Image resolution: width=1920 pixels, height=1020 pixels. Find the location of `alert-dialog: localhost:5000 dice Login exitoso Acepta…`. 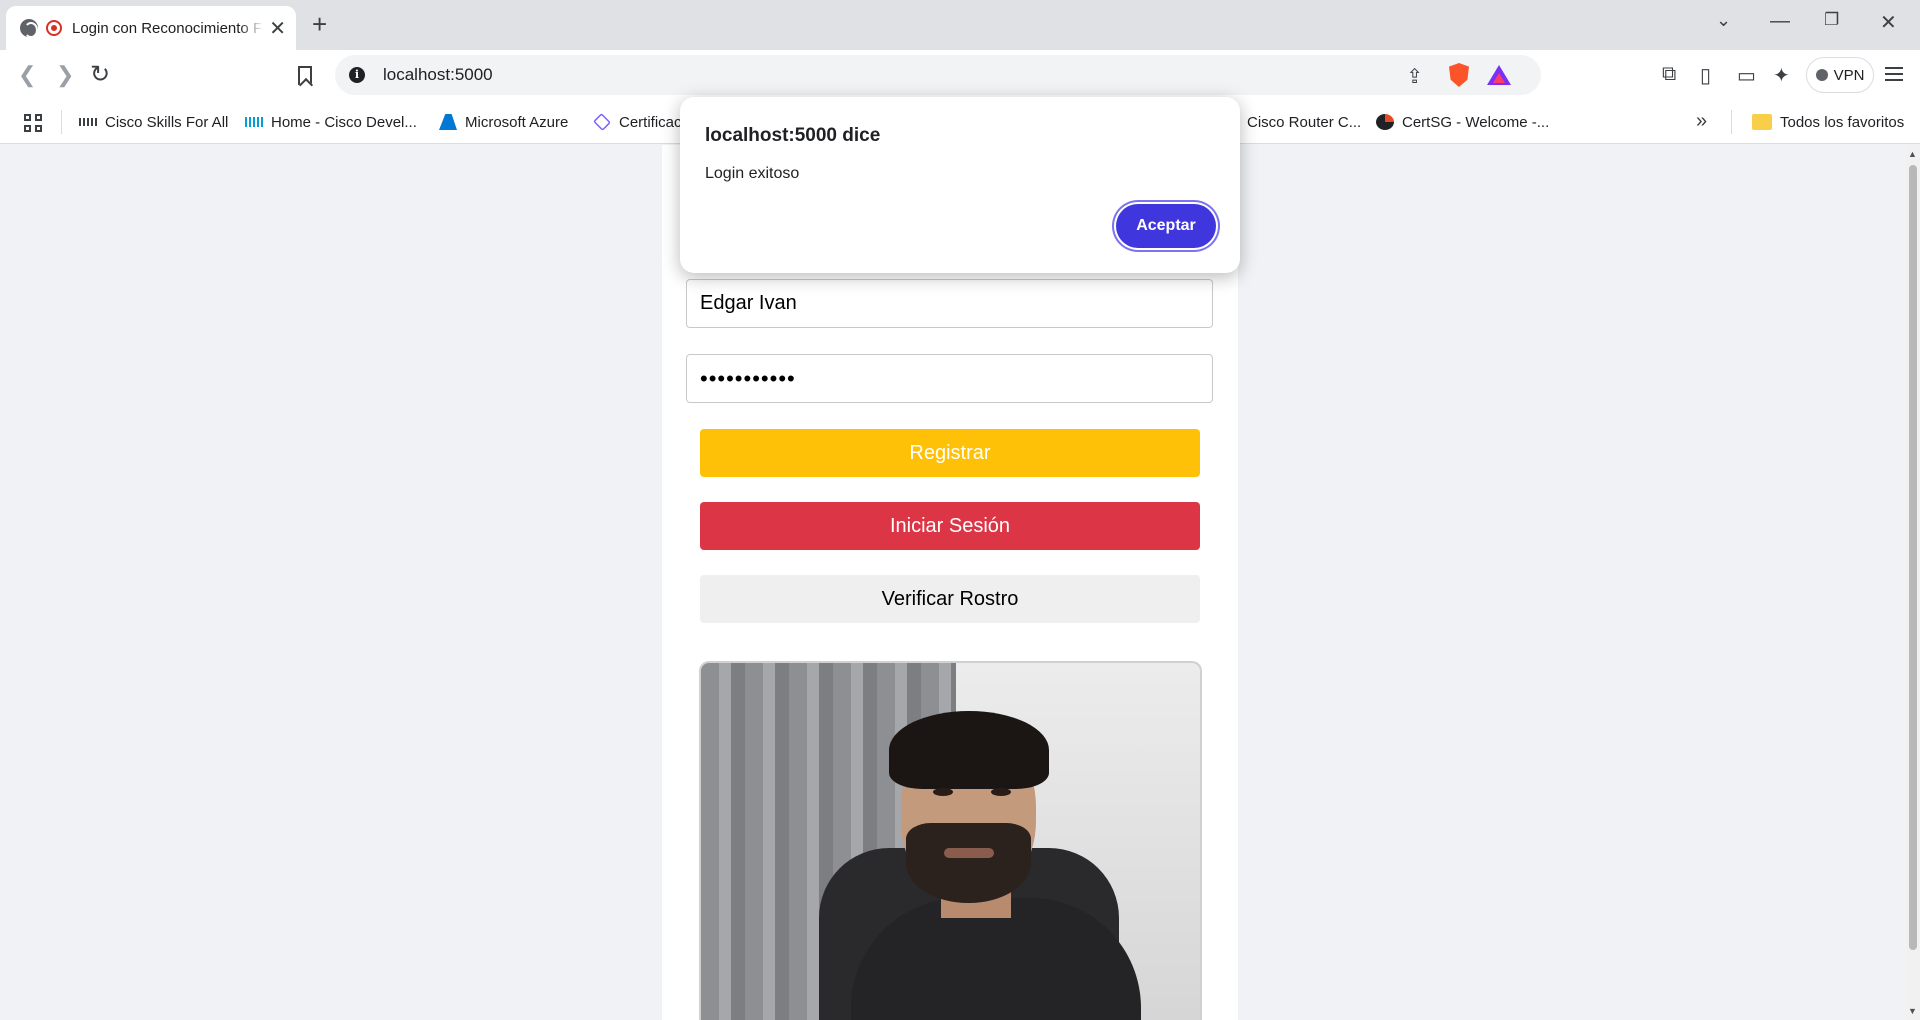

alert-dialog: localhost:5000 dice Login exitoso Acepta… is located at coordinates (960, 185).